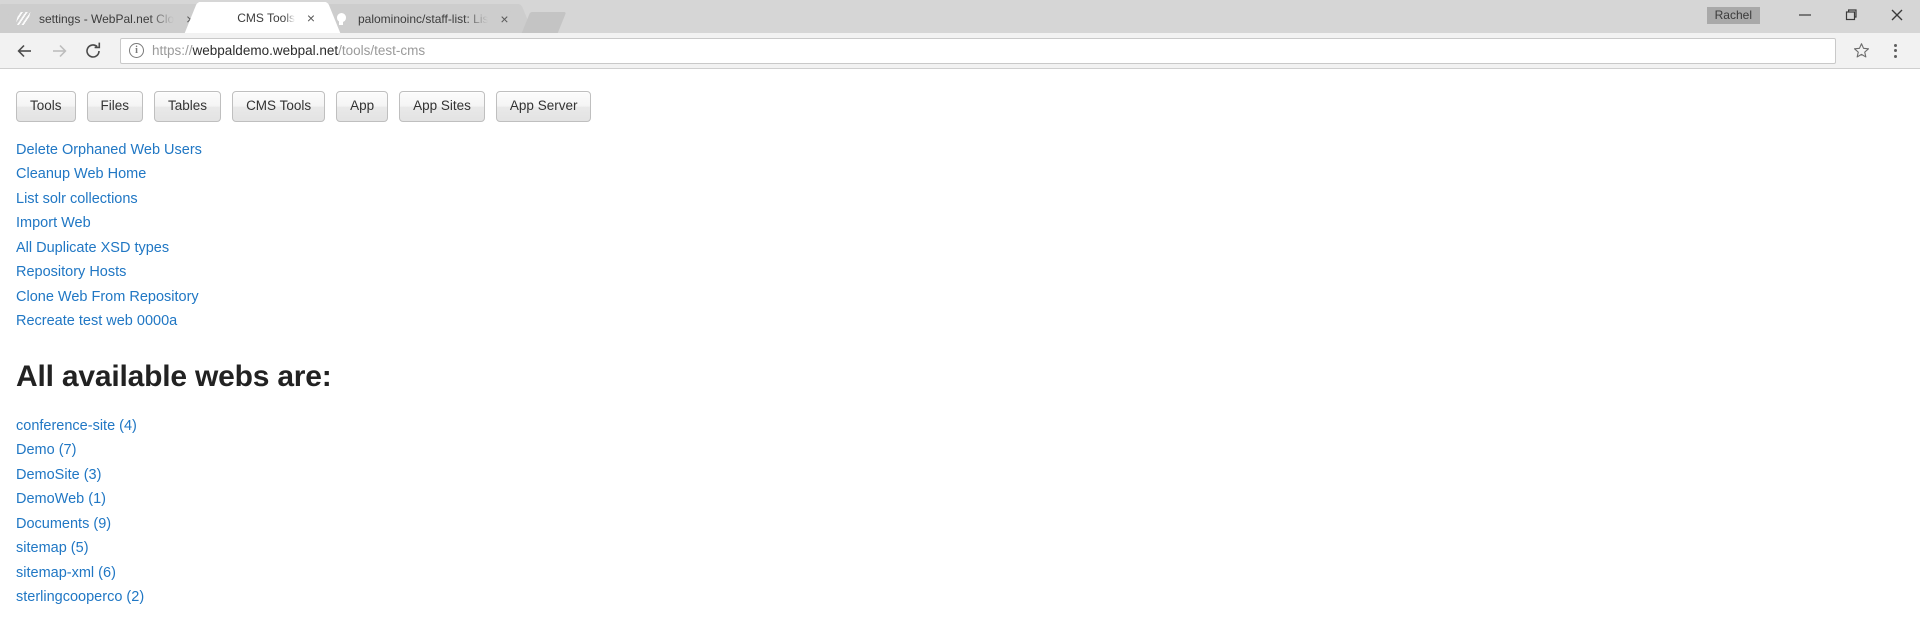 The height and width of the screenshot is (637, 1920). What do you see at coordinates (1805, 15) in the screenshot?
I see `minimize-icon` at bounding box center [1805, 15].